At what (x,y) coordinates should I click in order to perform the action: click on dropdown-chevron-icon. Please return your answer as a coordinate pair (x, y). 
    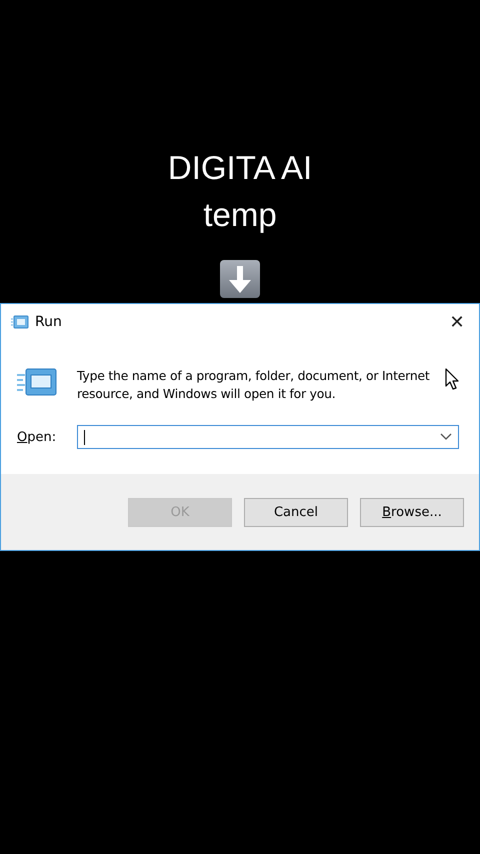
    Looking at the image, I should click on (446, 437).